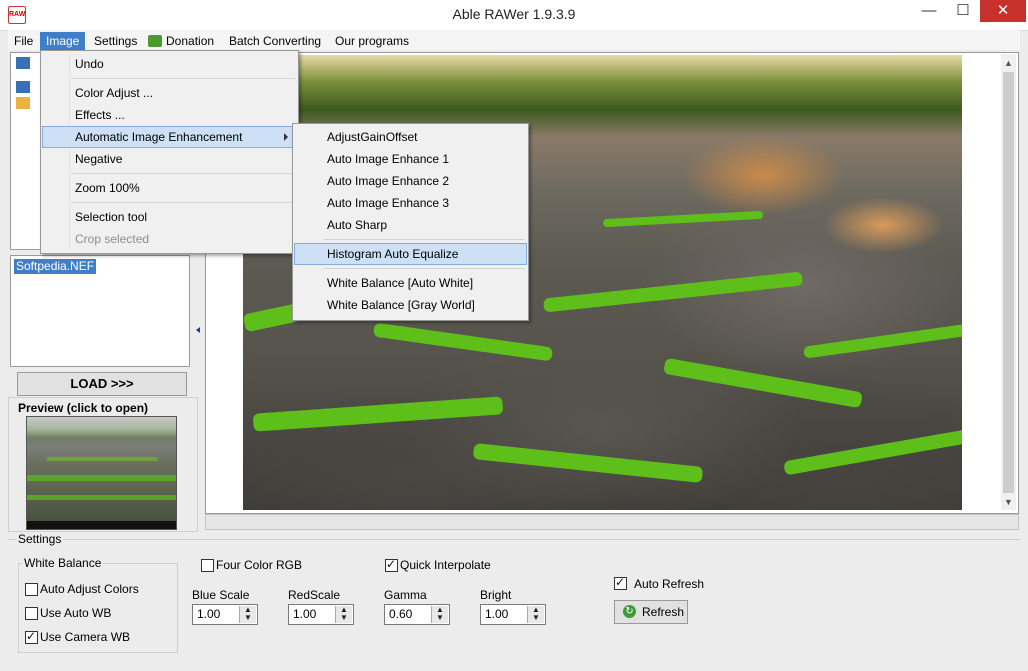 The image size is (1028, 671). Describe the element at coordinates (169, 64) in the screenshot. I see `menu-item-undo: Undo` at that location.